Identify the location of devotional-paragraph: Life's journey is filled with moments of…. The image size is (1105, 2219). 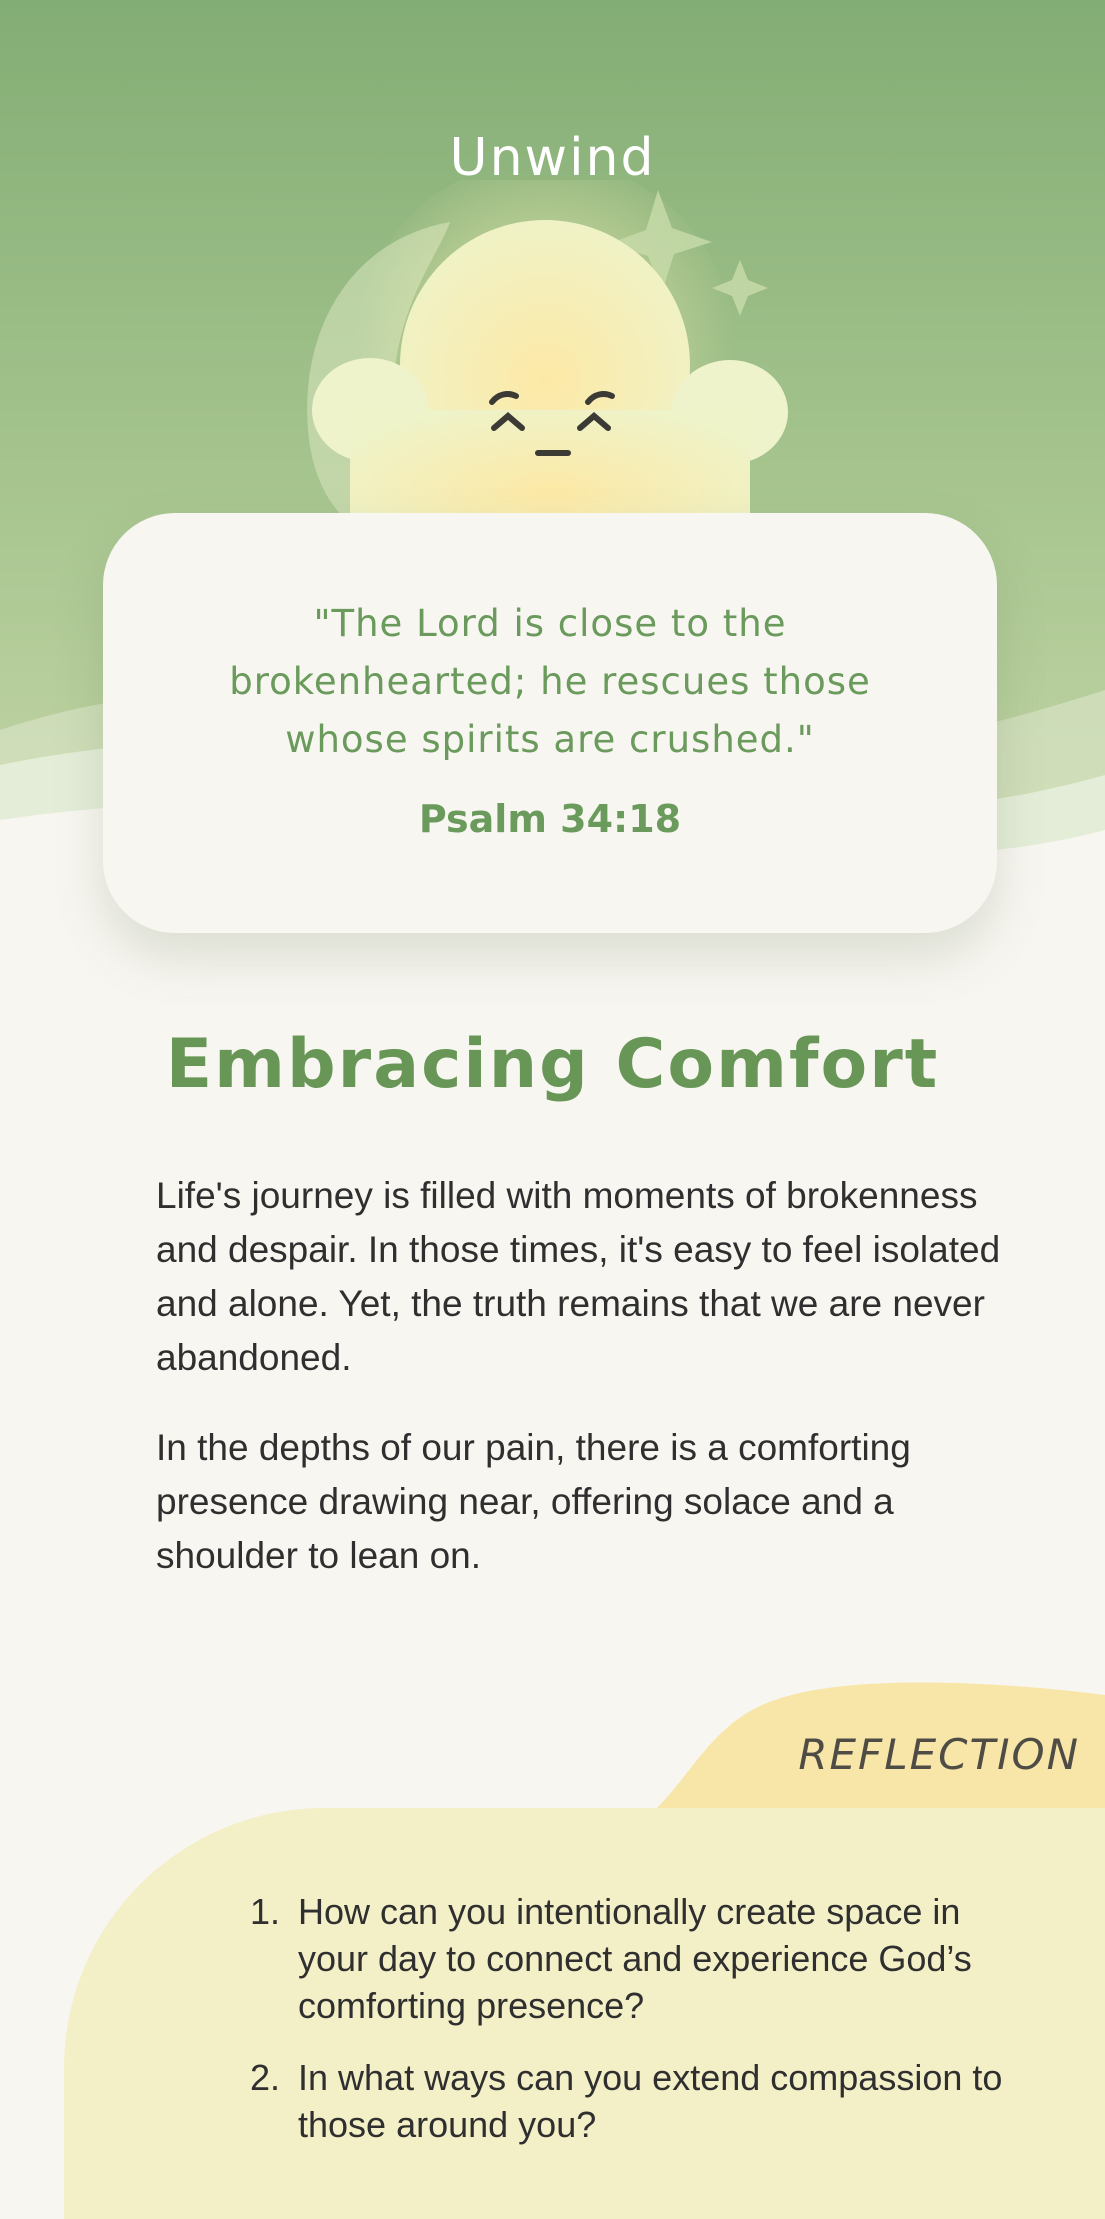
(578, 1276).